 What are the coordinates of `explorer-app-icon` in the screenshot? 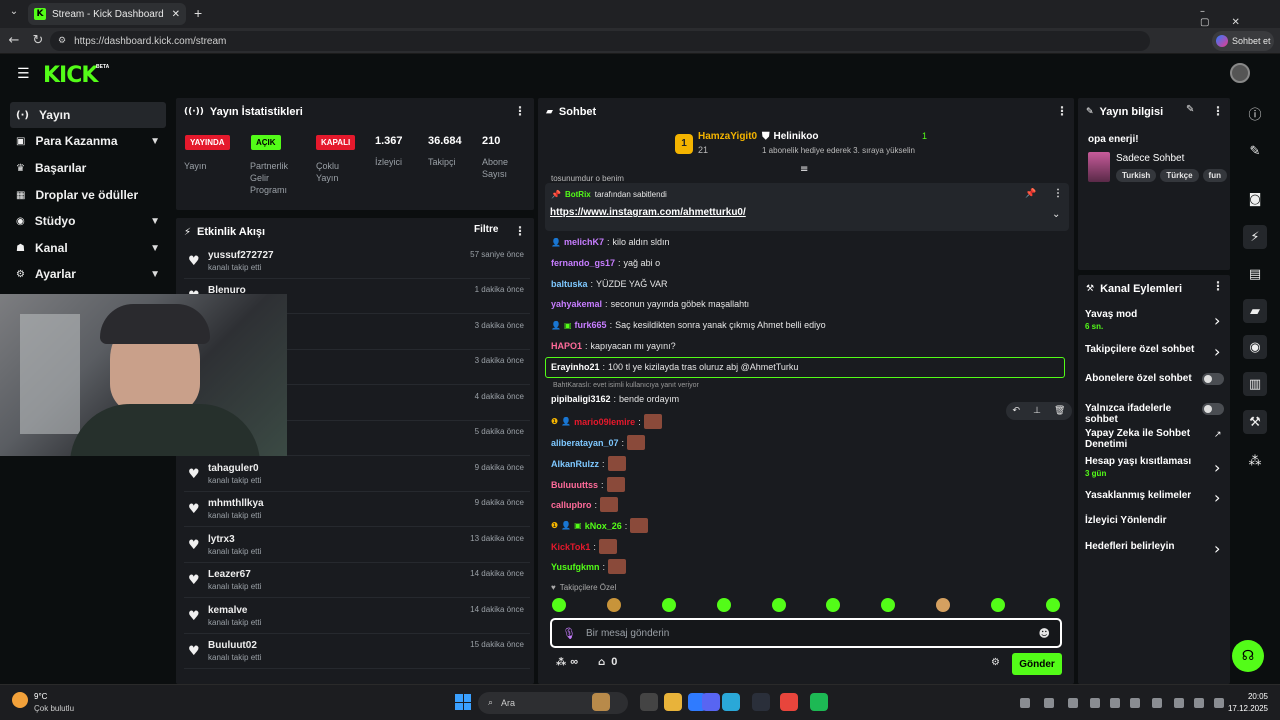 It's located at (649, 702).